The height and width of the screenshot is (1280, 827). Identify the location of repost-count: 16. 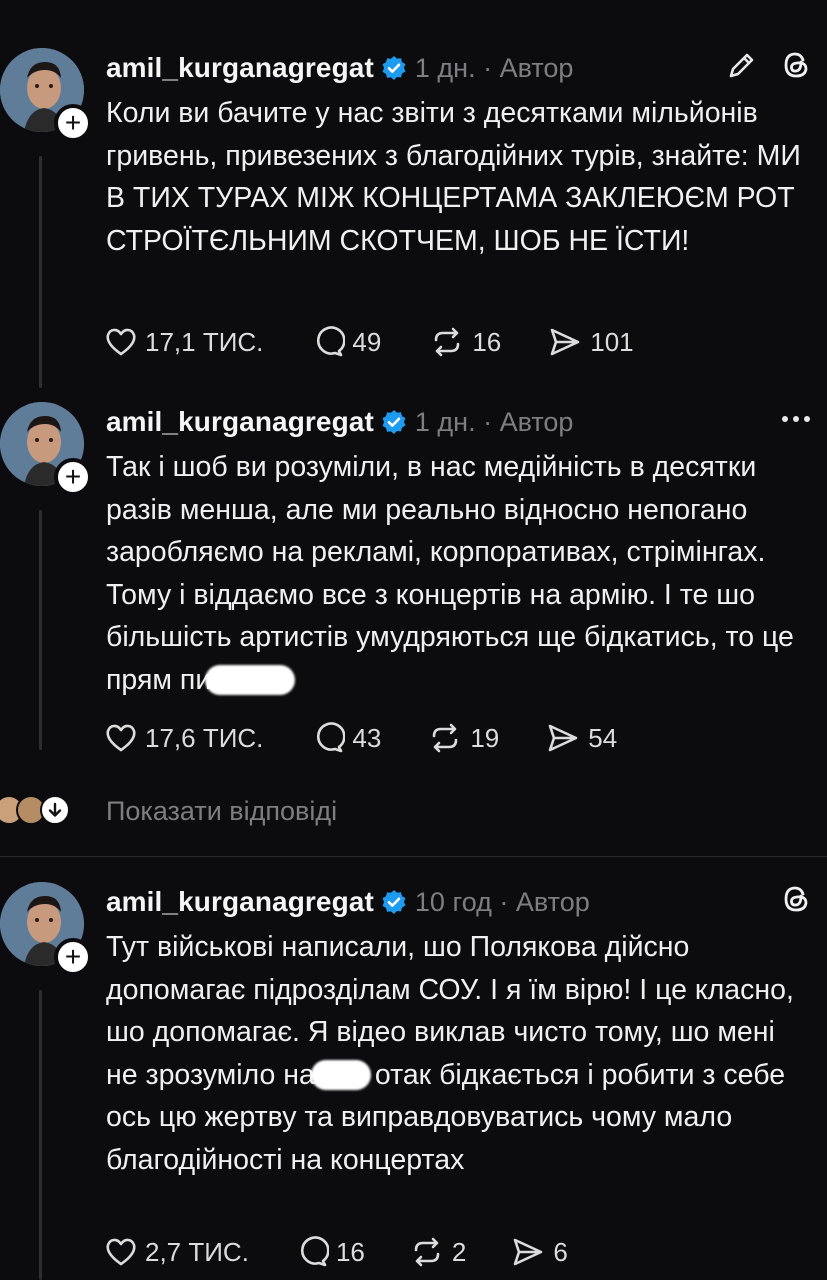
(487, 341).